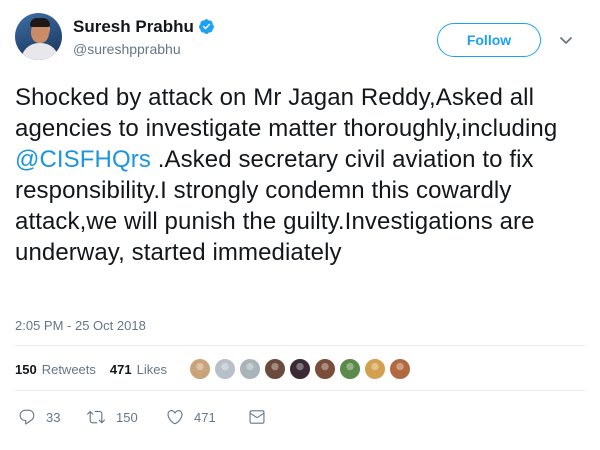 The image size is (600, 450). I want to click on retweet-count: 150, so click(127, 417).